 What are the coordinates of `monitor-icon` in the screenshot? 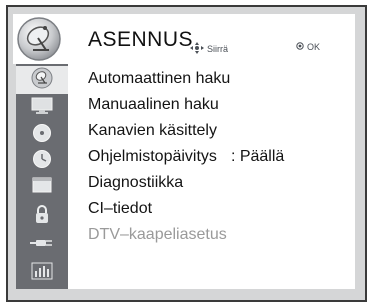 It's located at (42, 108).